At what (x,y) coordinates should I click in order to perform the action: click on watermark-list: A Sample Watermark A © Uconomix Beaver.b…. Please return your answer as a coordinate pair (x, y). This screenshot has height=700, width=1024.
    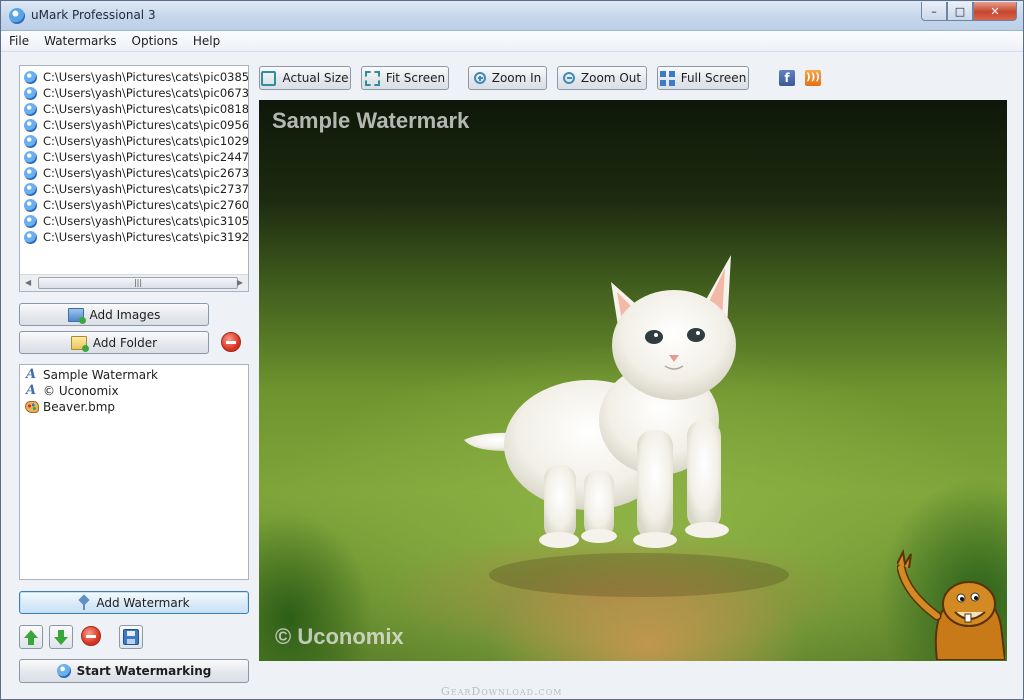
    Looking at the image, I should click on (134, 472).